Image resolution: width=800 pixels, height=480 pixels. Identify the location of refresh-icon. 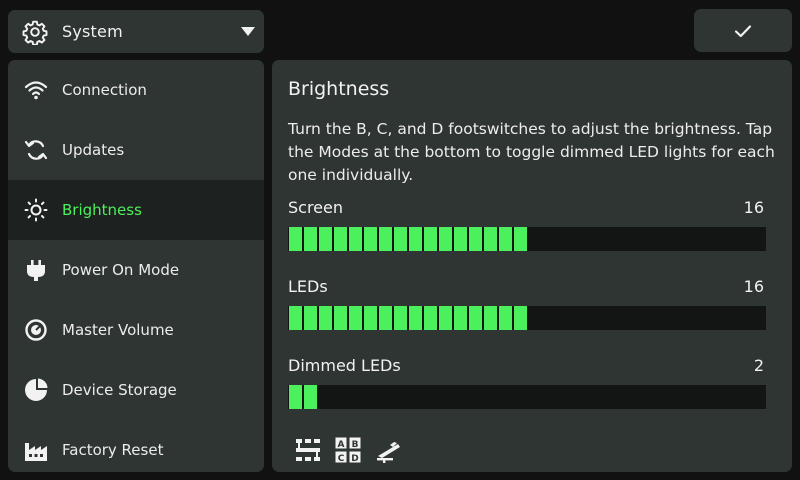
(36, 150).